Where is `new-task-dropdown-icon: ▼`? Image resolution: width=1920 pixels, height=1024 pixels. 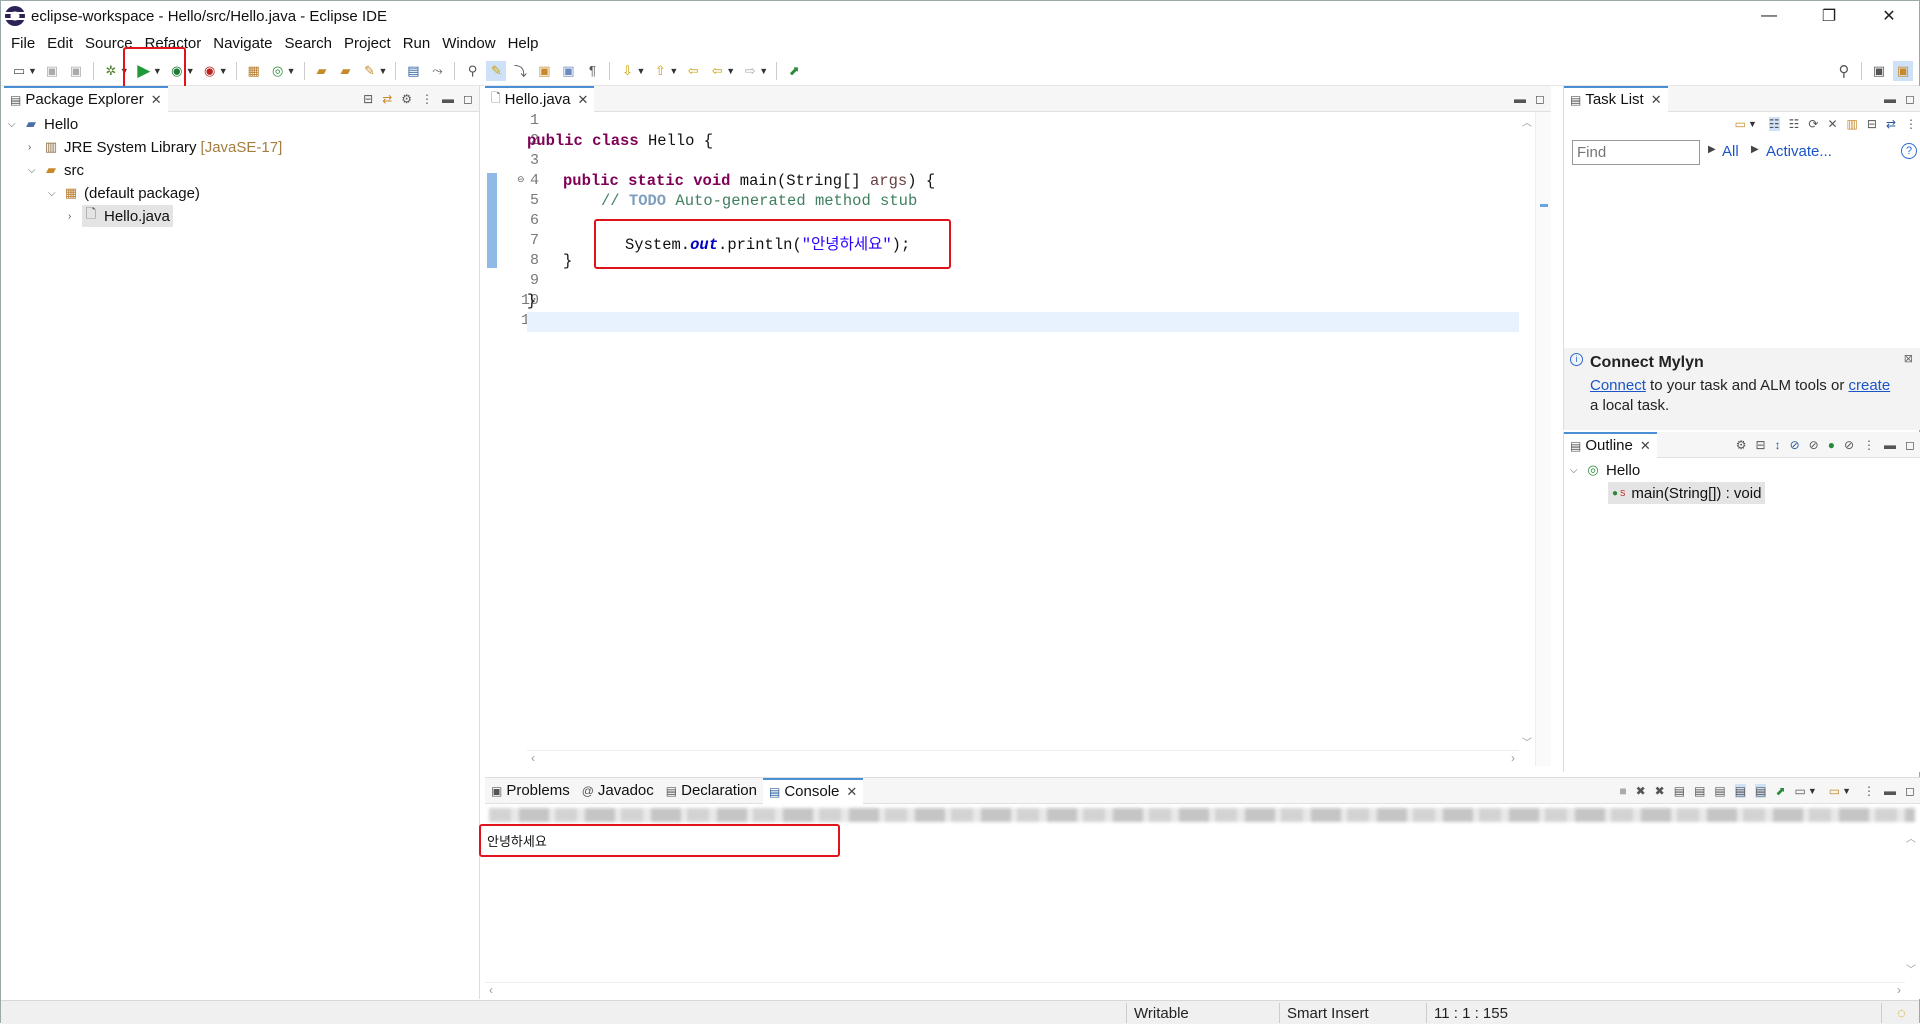 new-task-dropdown-icon: ▼ is located at coordinates (1752, 124).